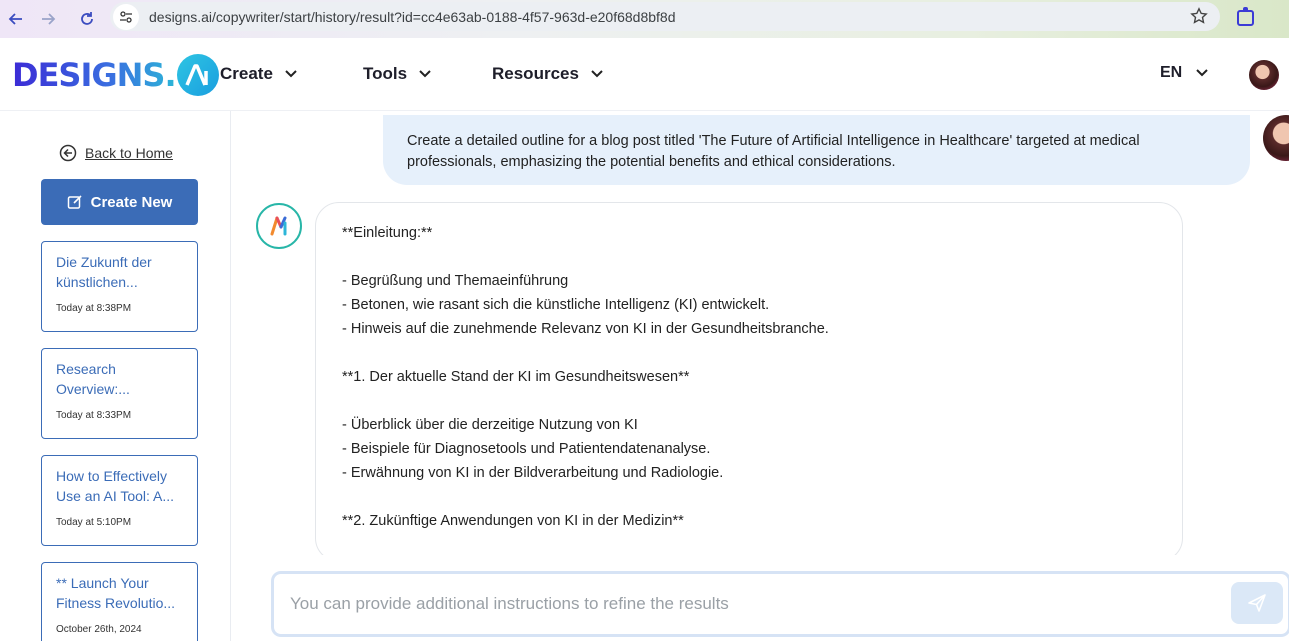 This screenshot has height=641, width=1289. Describe the element at coordinates (94, 75) in the screenshot. I see `logo-text: DESIGNS.` at that location.